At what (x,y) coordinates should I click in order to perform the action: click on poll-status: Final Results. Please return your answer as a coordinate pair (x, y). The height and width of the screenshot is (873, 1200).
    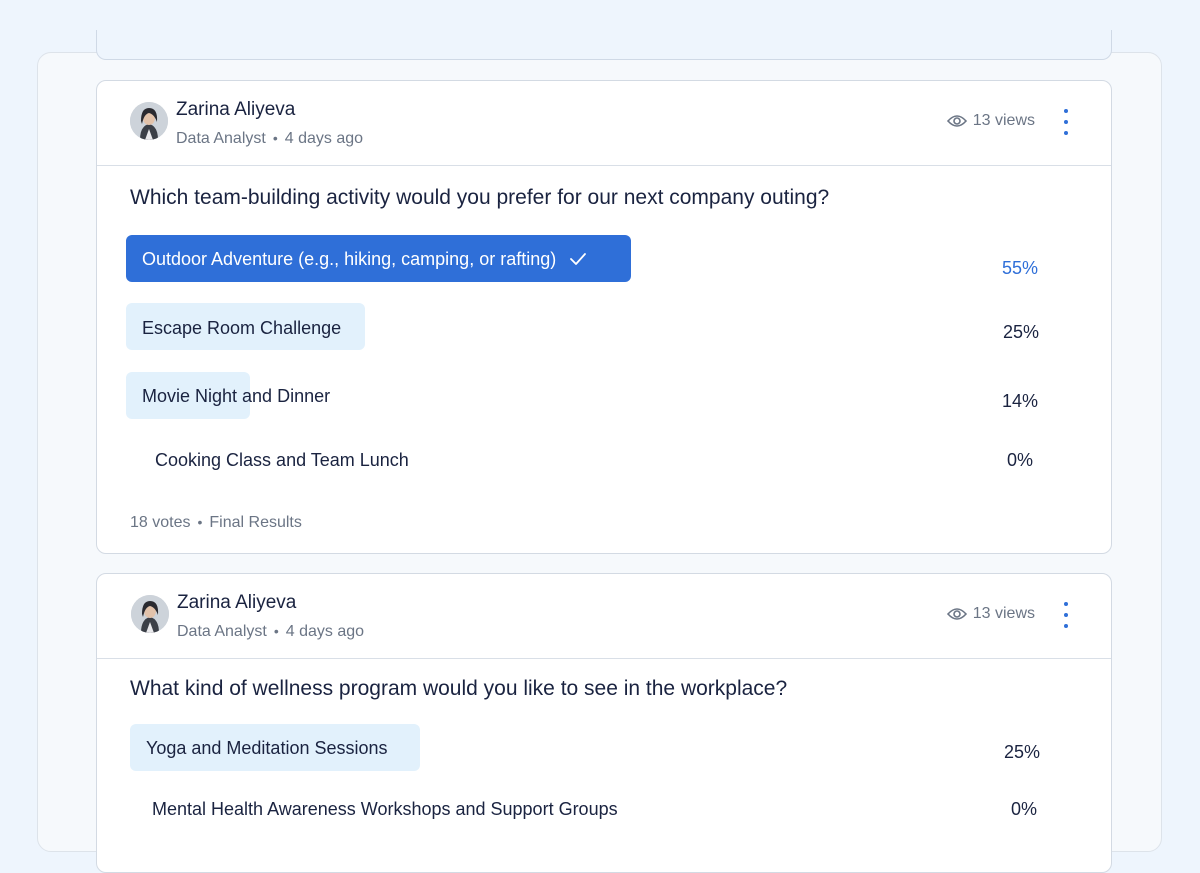
    Looking at the image, I should click on (255, 522).